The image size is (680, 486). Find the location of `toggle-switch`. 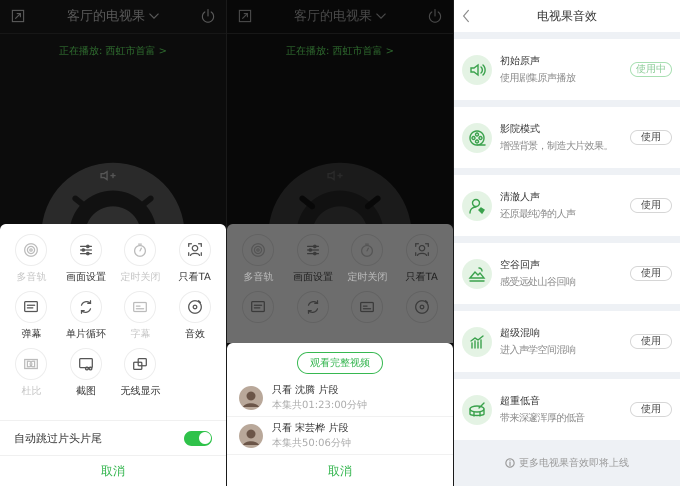

toggle-switch is located at coordinates (198, 438).